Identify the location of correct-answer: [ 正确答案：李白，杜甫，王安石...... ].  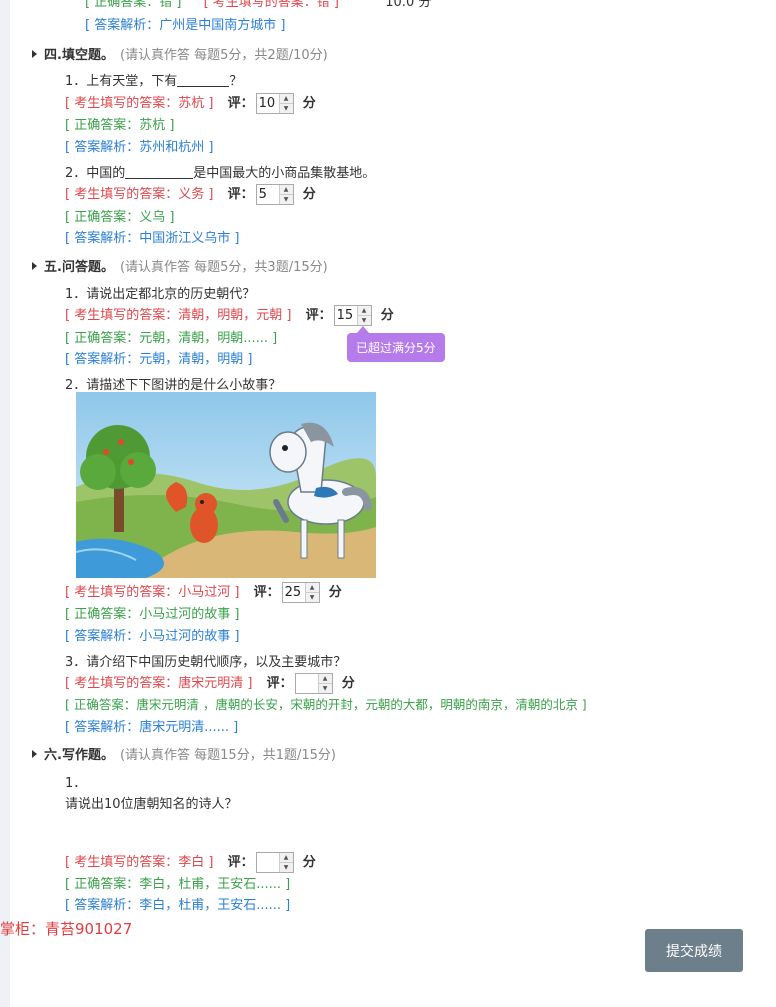
(178, 884).